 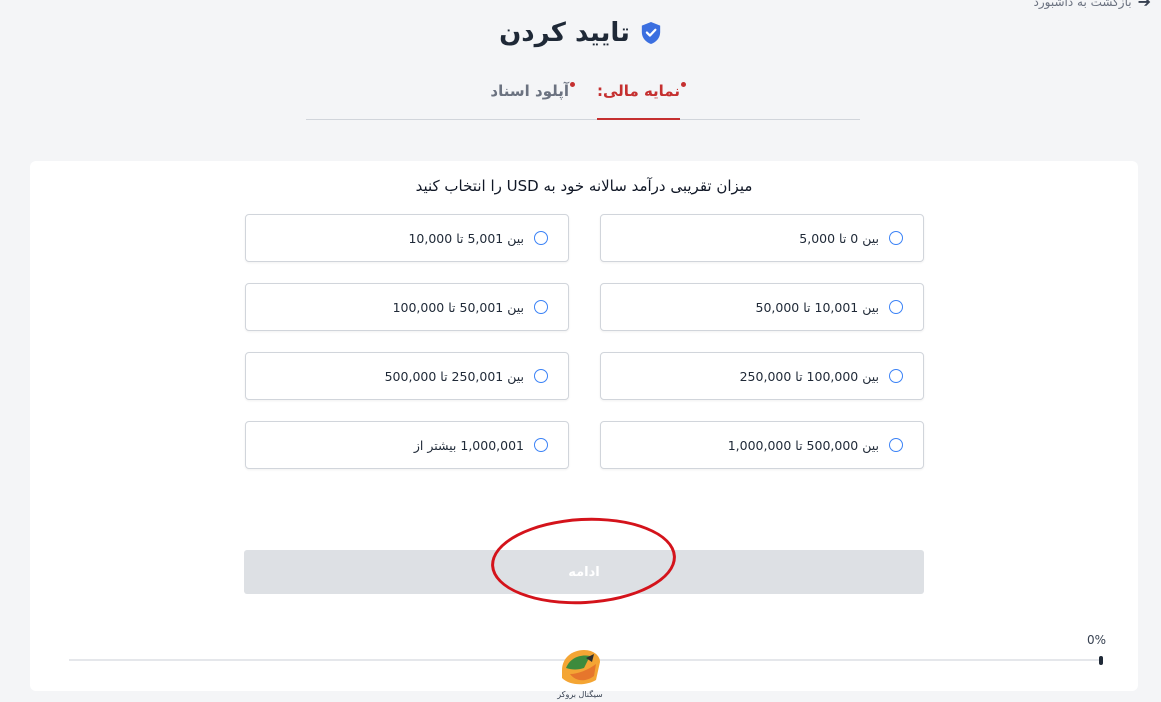 What do you see at coordinates (454, 376) in the screenshot?
I see `option-label: بین 250,001 تا 500,000` at bounding box center [454, 376].